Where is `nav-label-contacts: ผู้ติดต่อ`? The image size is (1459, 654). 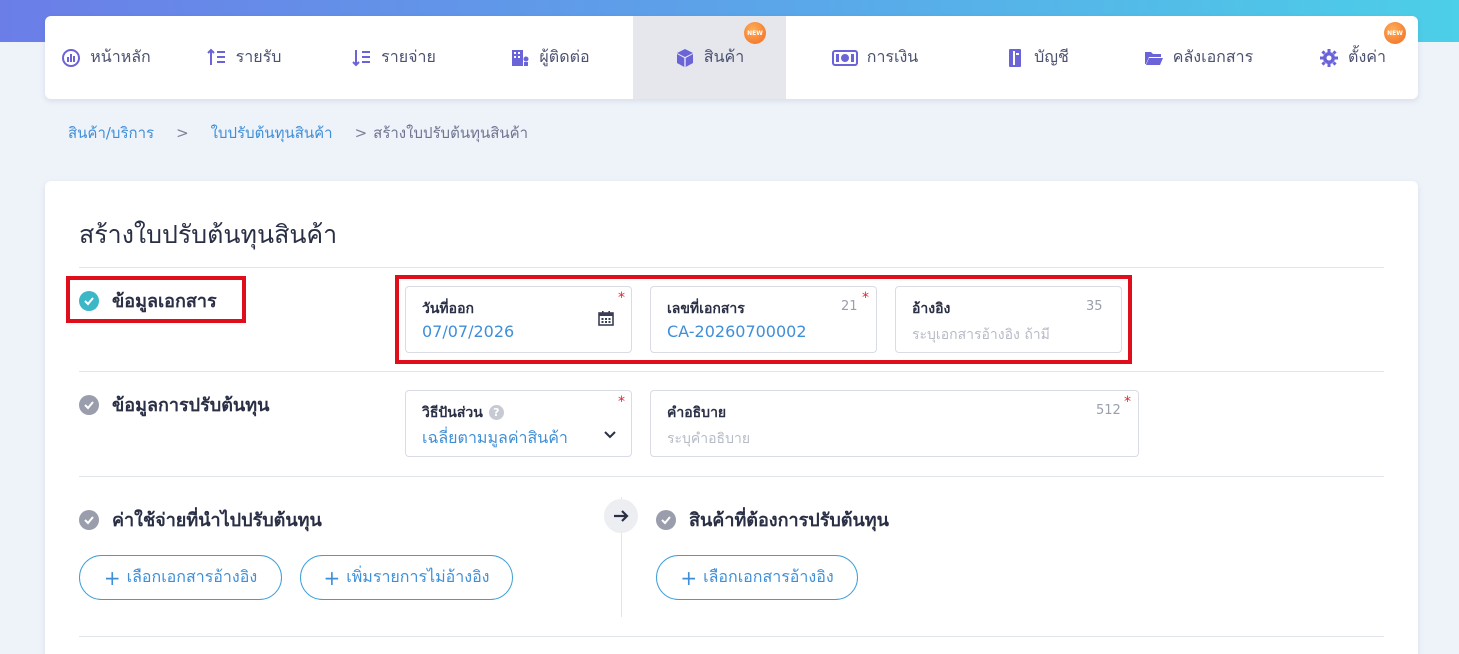 nav-label-contacts: ผู้ติดต่อ is located at coordinates (564, 56).